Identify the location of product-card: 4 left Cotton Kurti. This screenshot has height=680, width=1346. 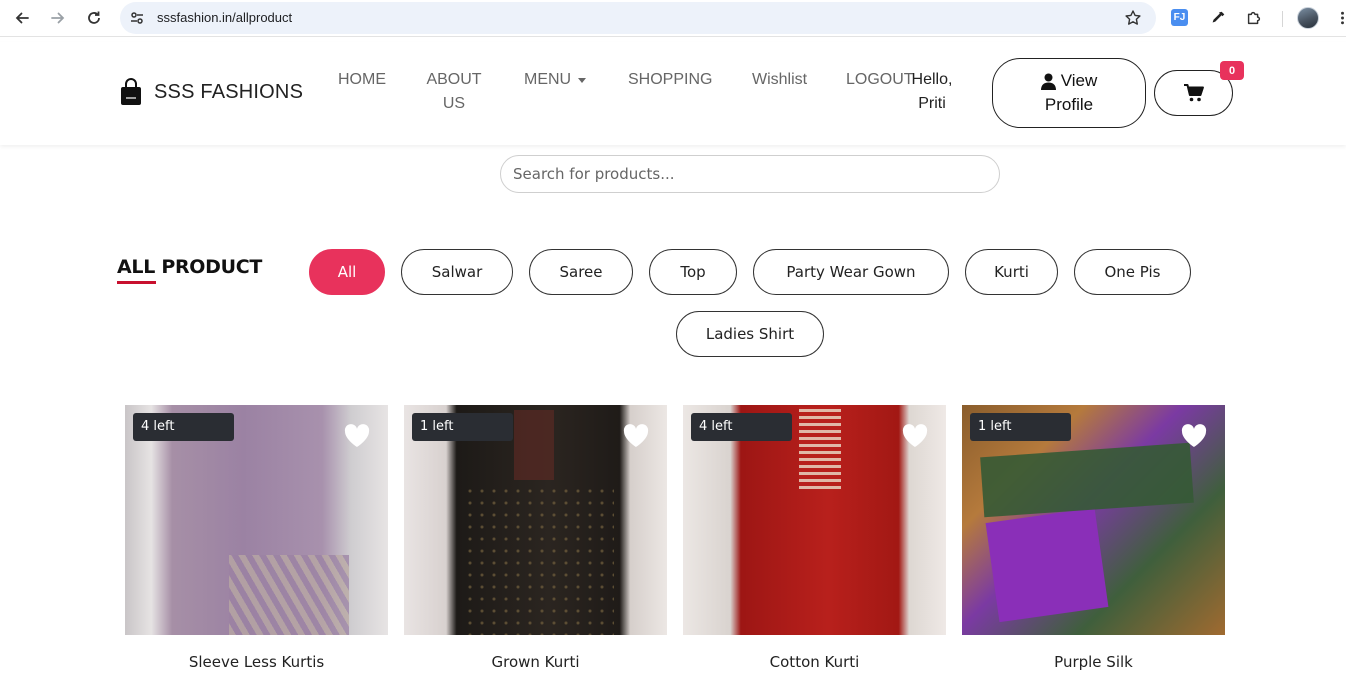
(814, 538).